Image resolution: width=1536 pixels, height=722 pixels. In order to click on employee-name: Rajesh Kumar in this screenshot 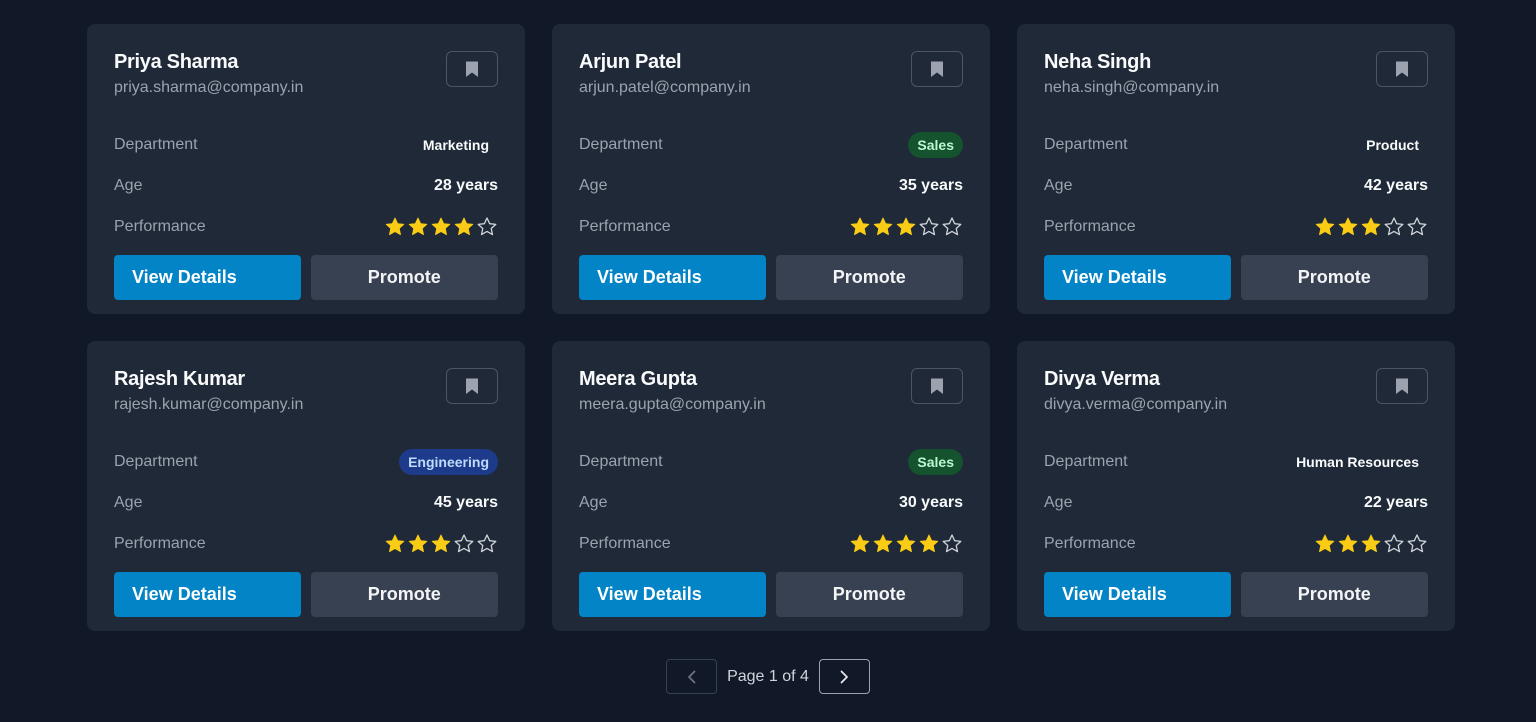, I will do `click(179, 379)`.